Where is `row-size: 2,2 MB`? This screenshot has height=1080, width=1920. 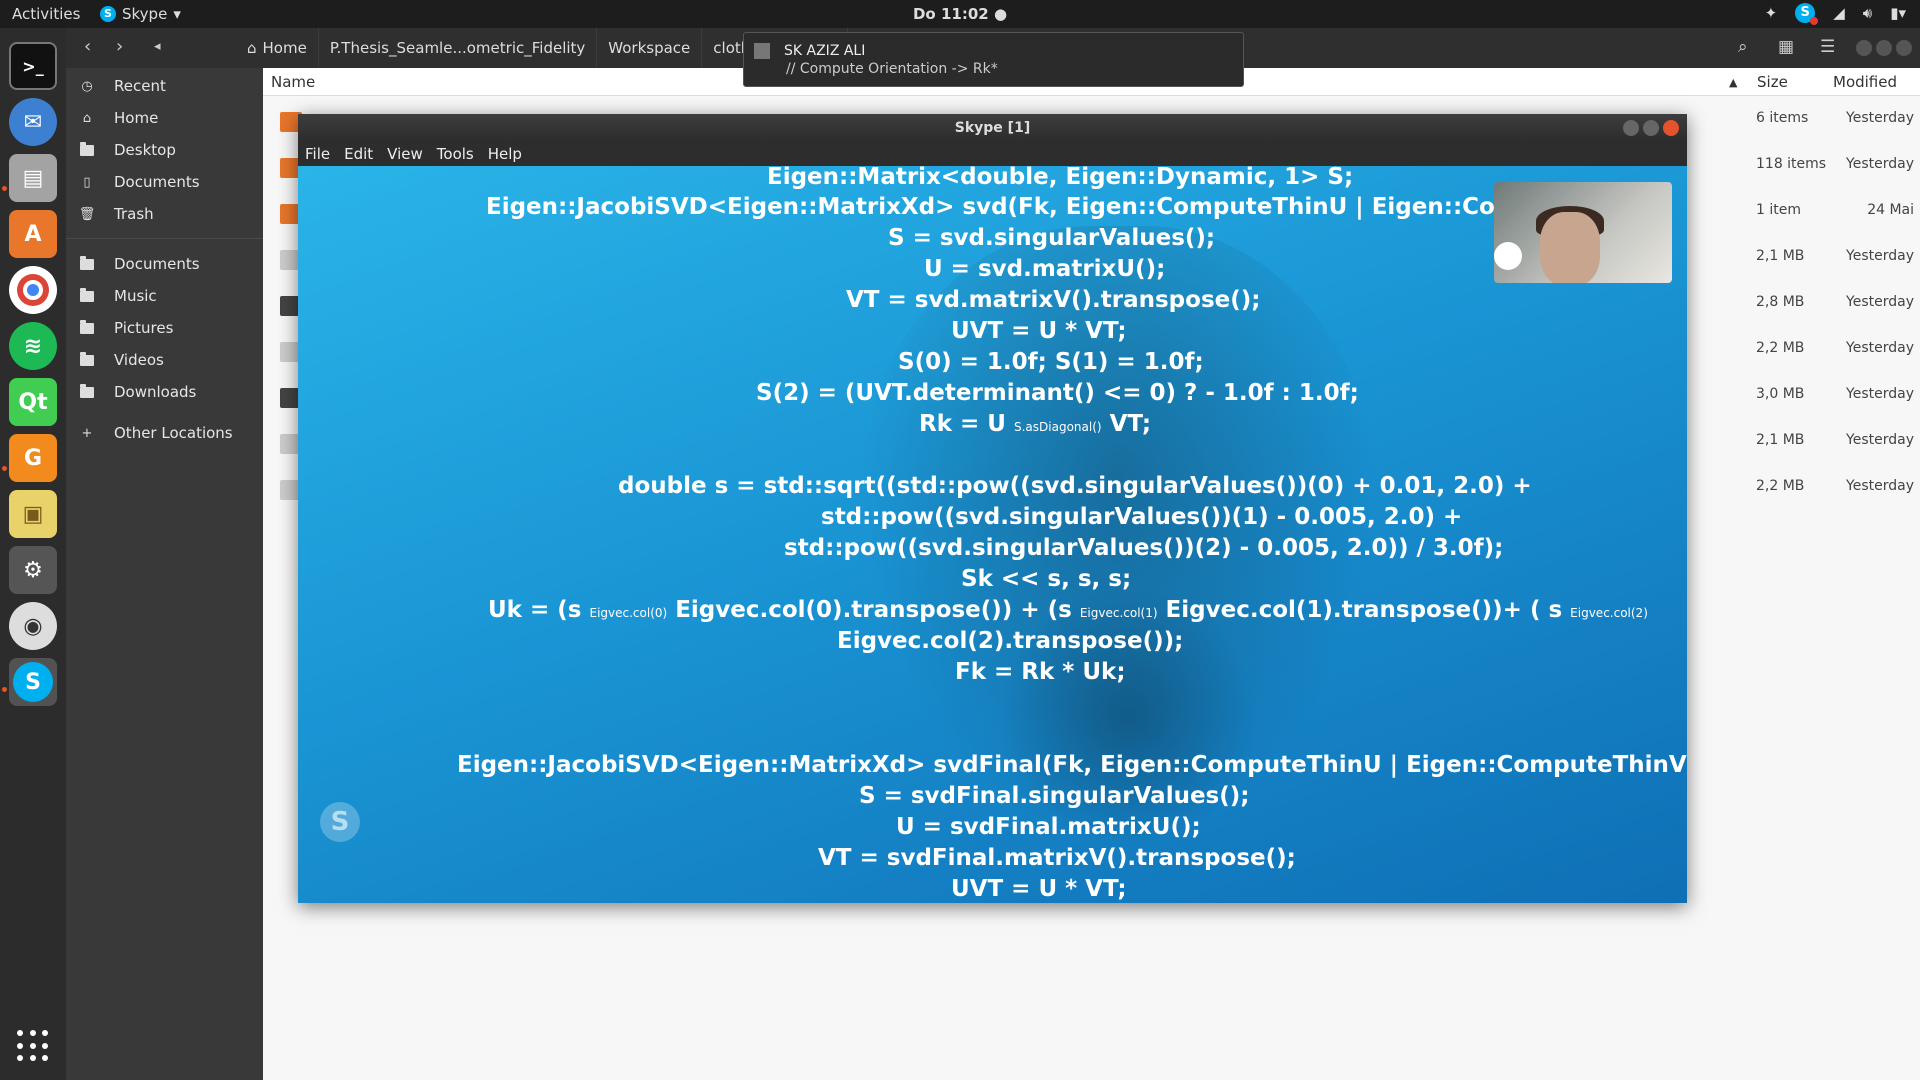 row-size: 2,2 MB is located at coordinates (1780, 348).